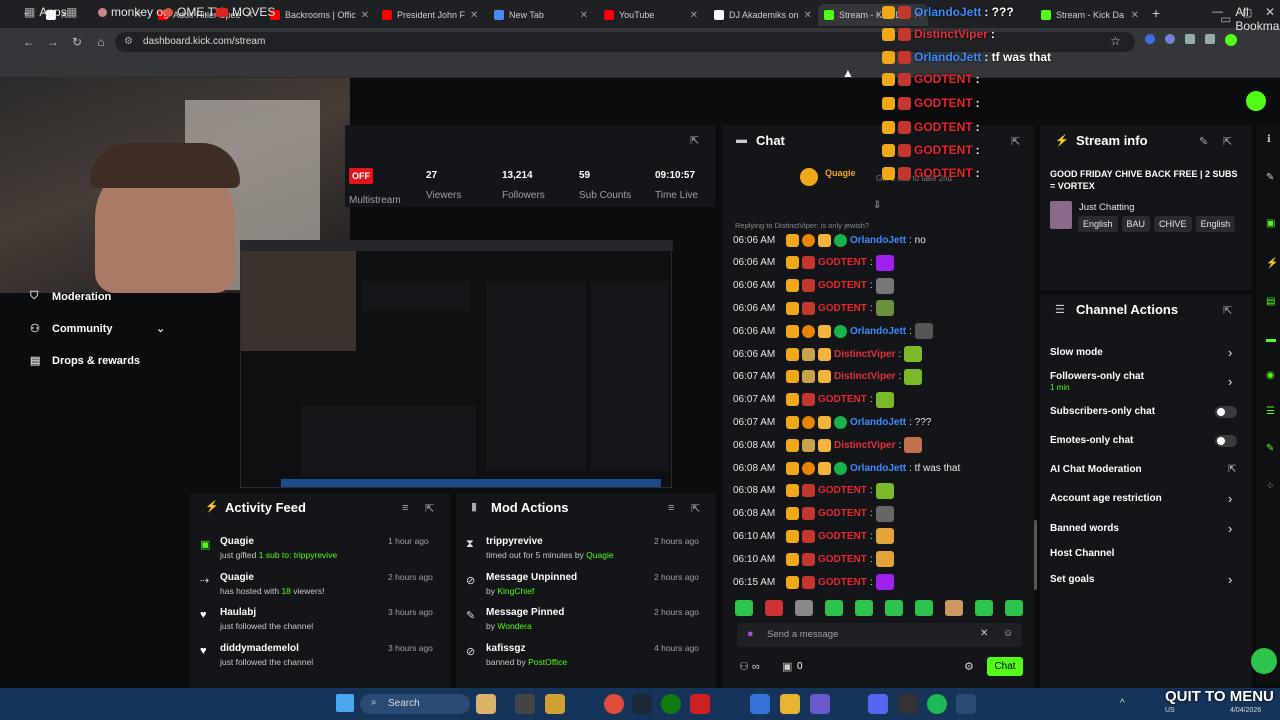  What do you see at coordinates (318, 15) in the screenshot?
I see `browser-tab: Backrooms | Offic ✕` at bounding box center [318, 15].